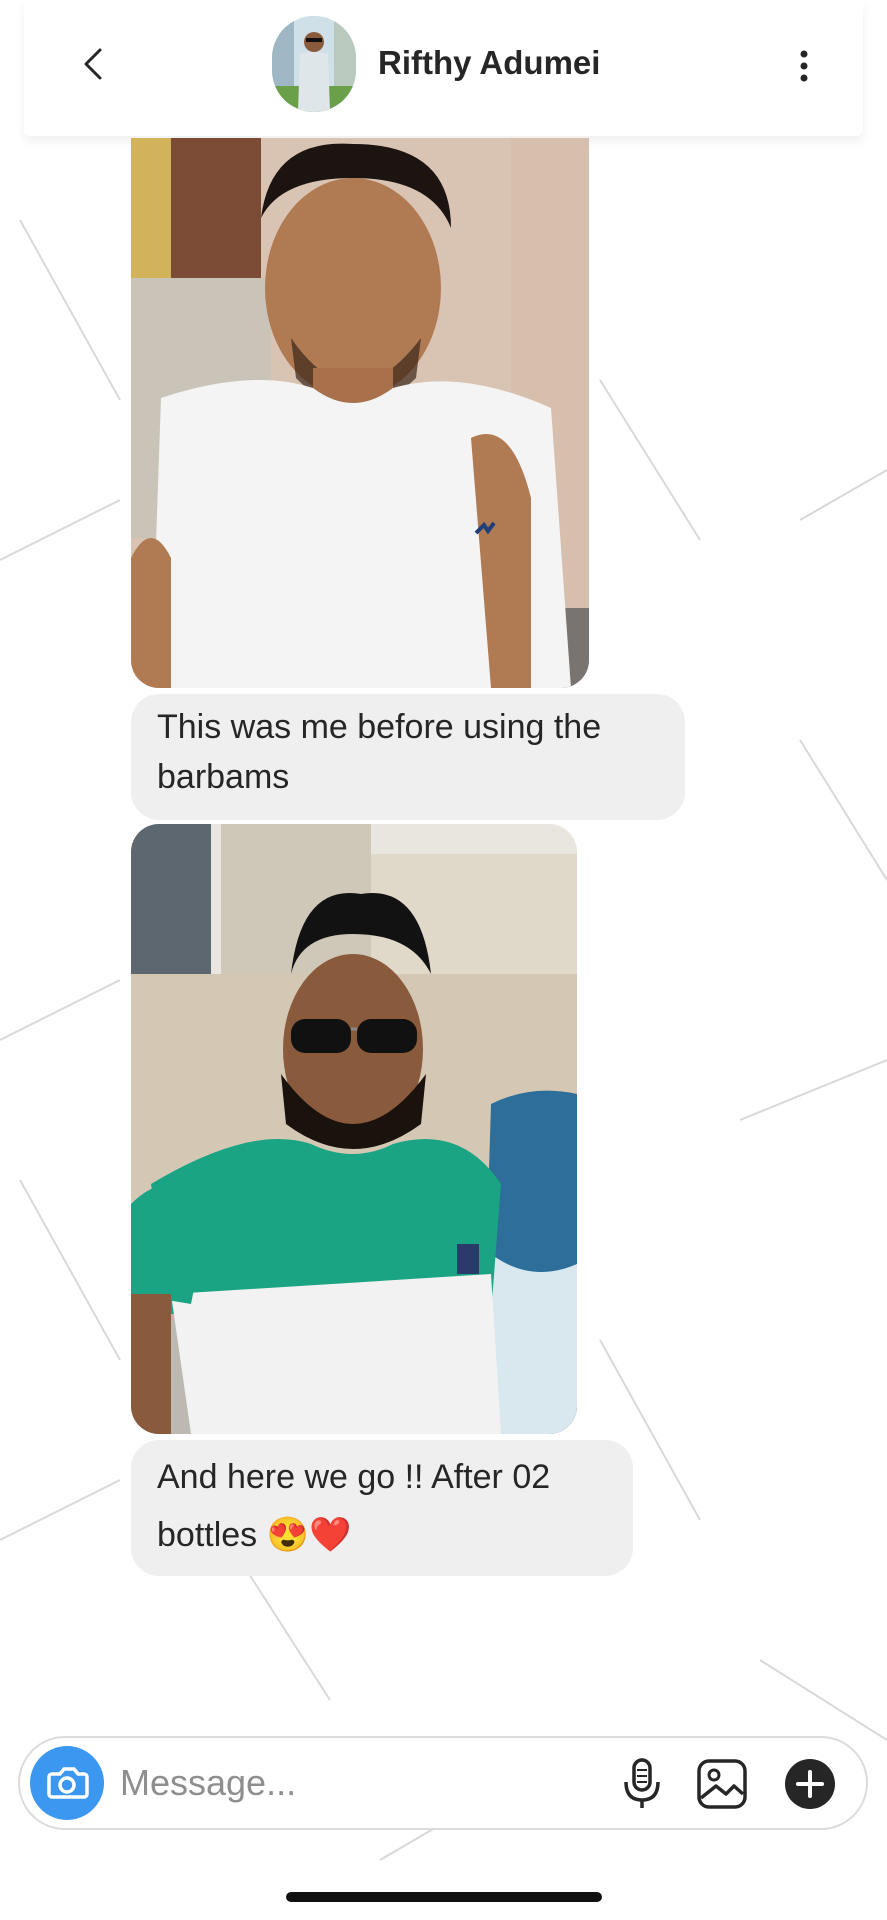 The width and height of the screenshot is (887, 1920). Describe the element at coordinates (489, 63) in the screenshot. I see `contact-name: Rifthy Adumei` at that location.